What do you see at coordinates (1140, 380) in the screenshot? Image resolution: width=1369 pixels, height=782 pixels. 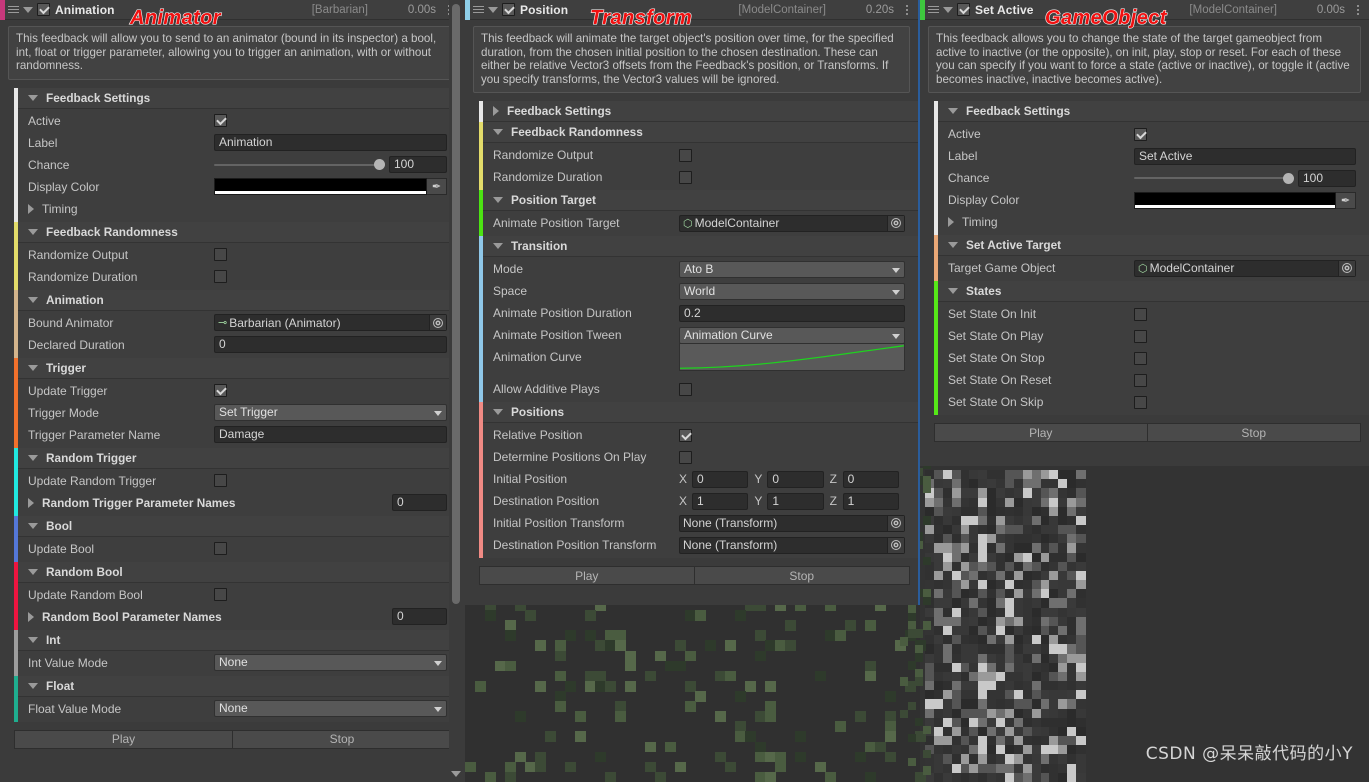 I see `checkbox-set-state-on-reset` at bounding box center [1140, 380].